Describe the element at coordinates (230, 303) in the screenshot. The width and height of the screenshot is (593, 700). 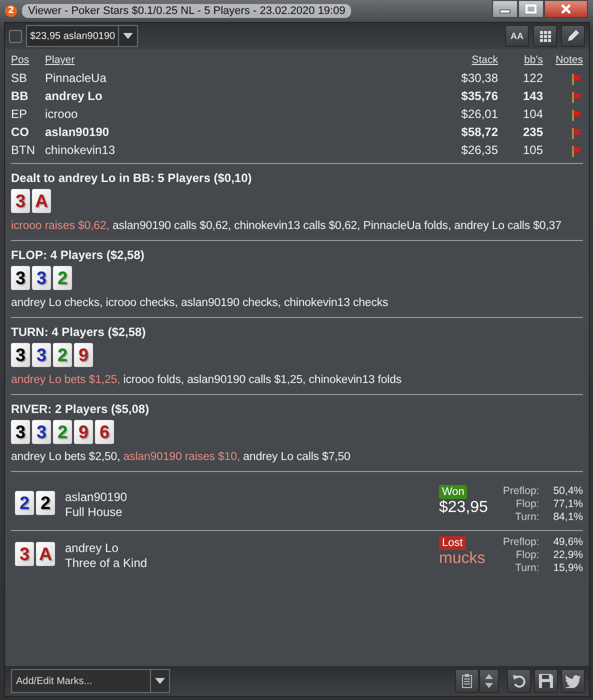
I see `action-text: aslan90190 checks,` at that location.